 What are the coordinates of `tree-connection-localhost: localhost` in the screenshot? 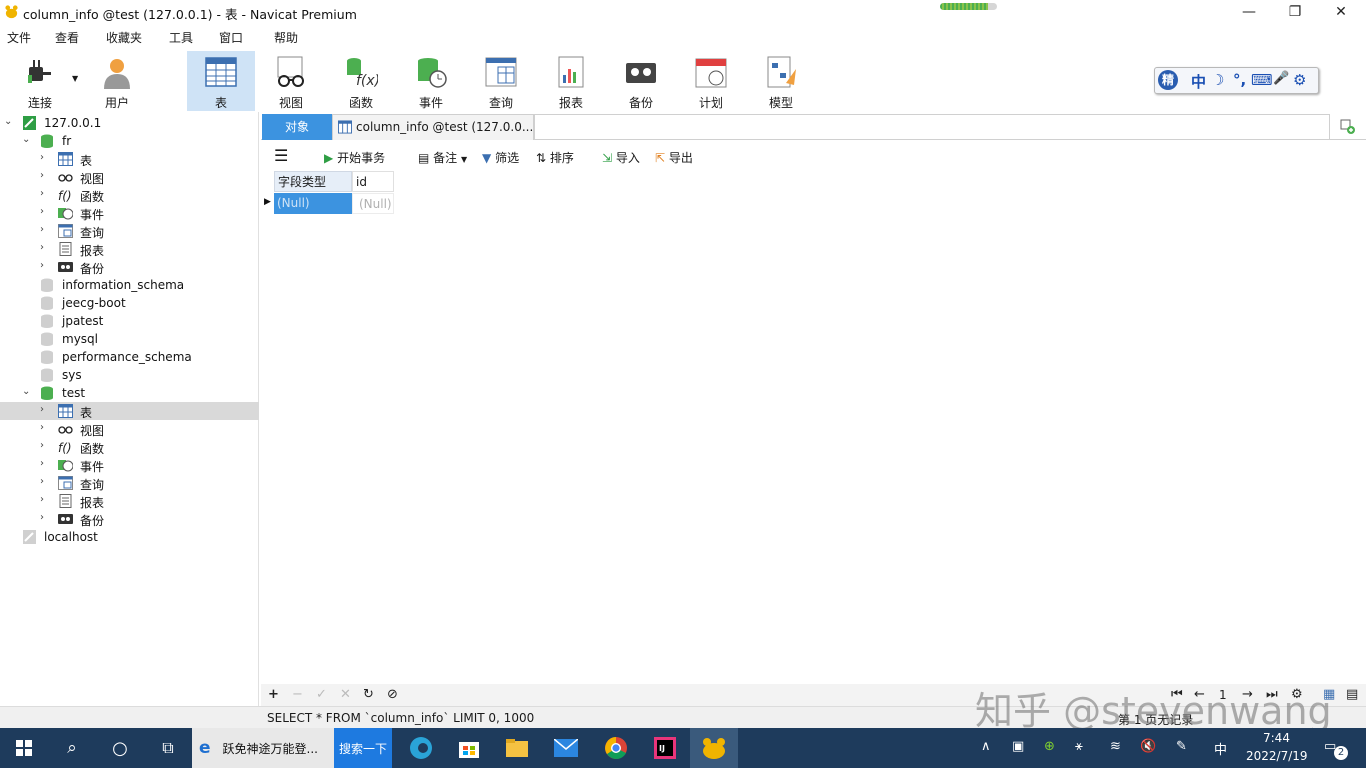 It's located at (129, 537).